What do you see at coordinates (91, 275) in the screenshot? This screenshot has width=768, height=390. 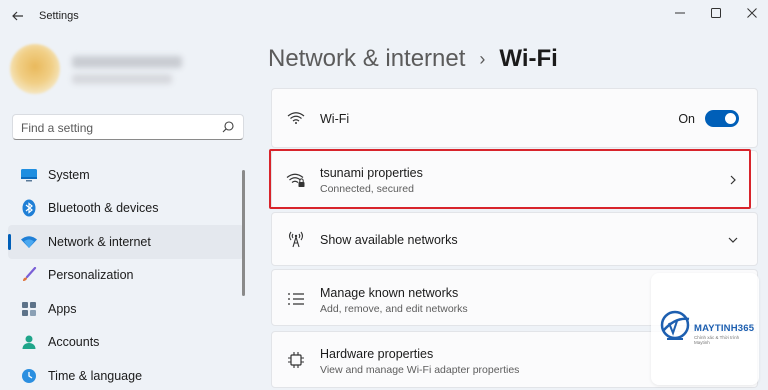 I see `sidebar-item-label: Personalization` at bounding box center [91, 275].